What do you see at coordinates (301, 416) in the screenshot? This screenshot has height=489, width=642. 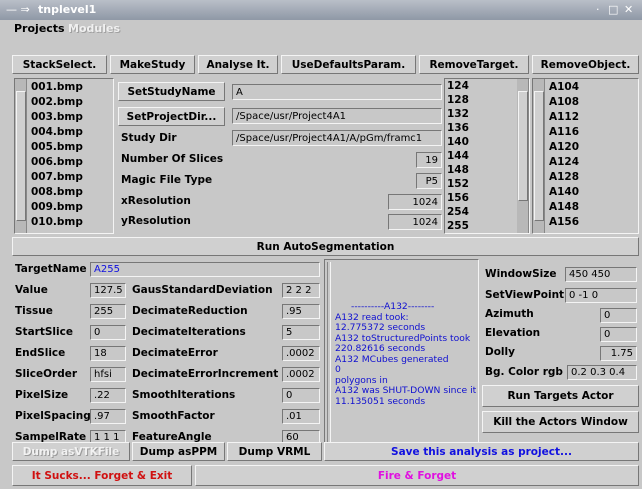 I see `smooth-fac-field: .01` at bounding box center [301, 416].